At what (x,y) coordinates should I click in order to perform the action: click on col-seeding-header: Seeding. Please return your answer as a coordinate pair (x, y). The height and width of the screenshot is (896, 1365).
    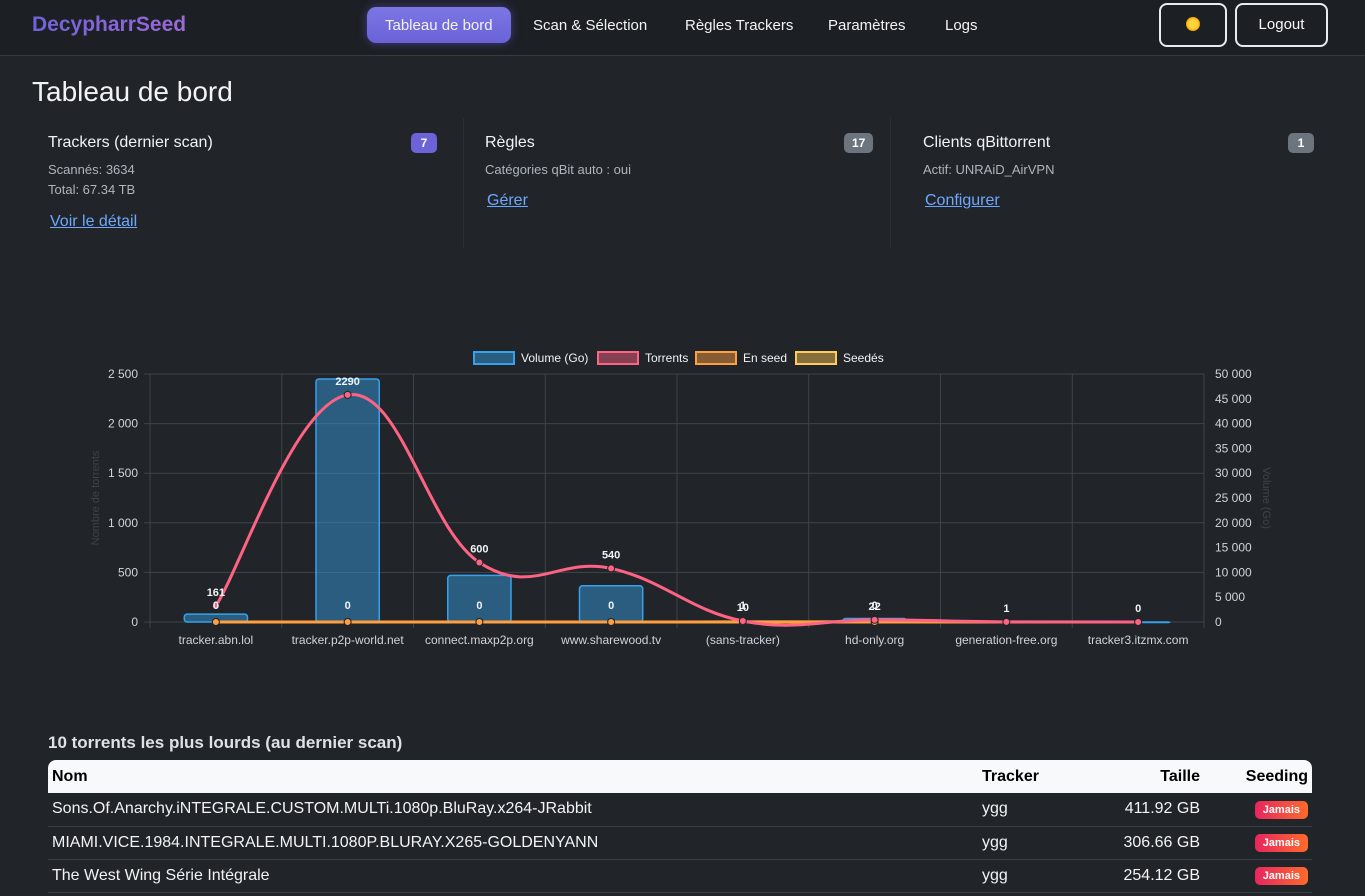
    Looking at the image, I should click on (1276, 776).